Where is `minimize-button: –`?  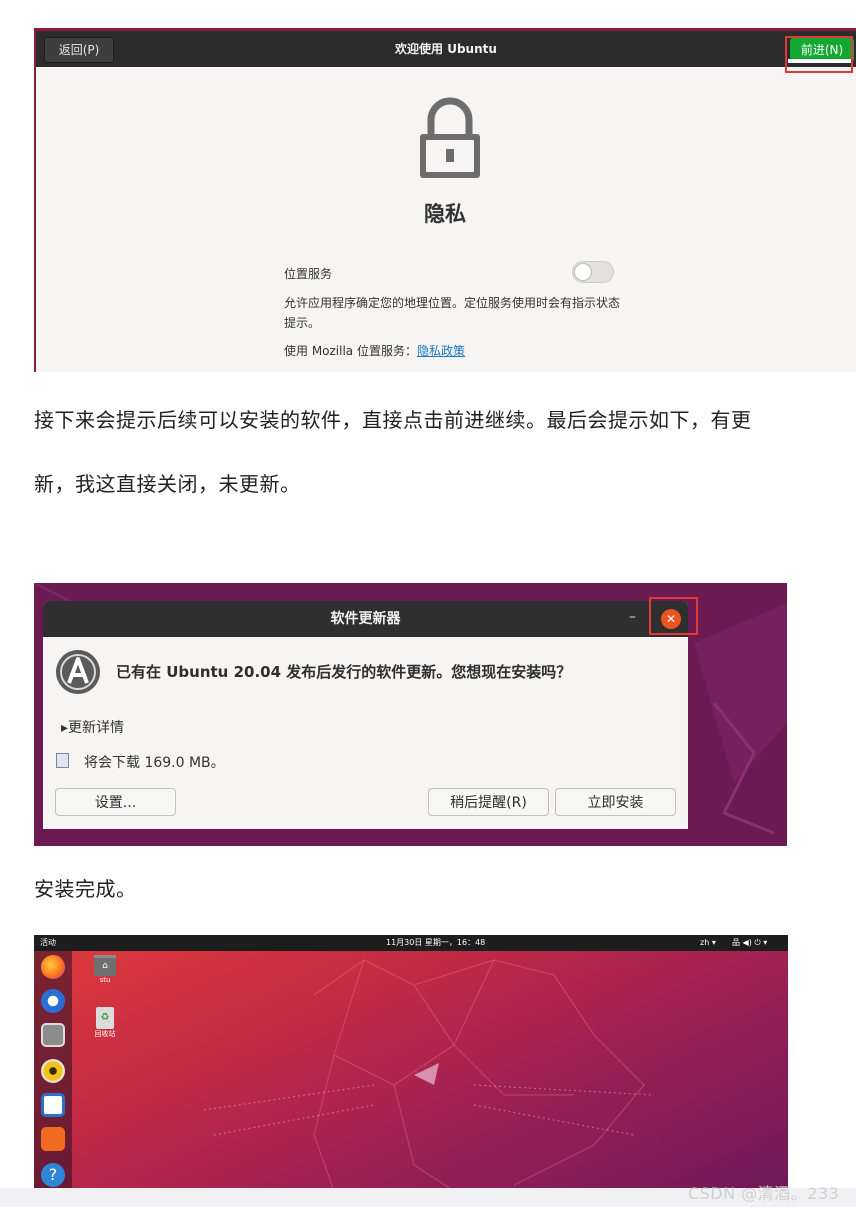
minimize-button: – is located at coordinates (632, 617).